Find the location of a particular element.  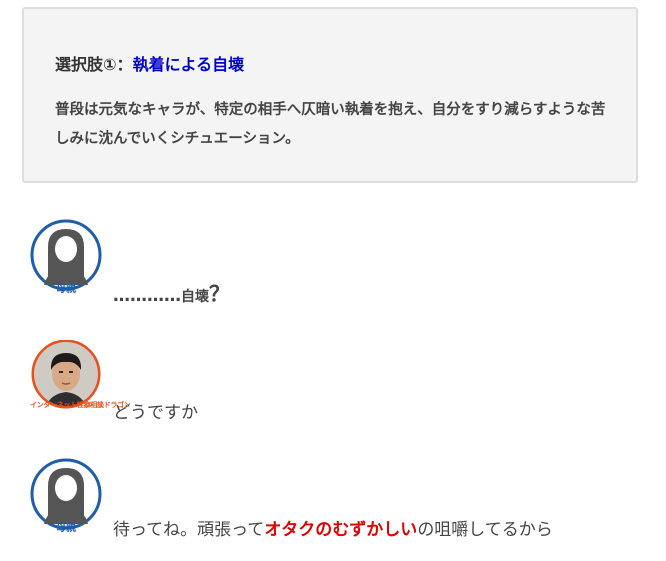

message-before: 待ってね。頑張って is located at coordinates (189, 530).